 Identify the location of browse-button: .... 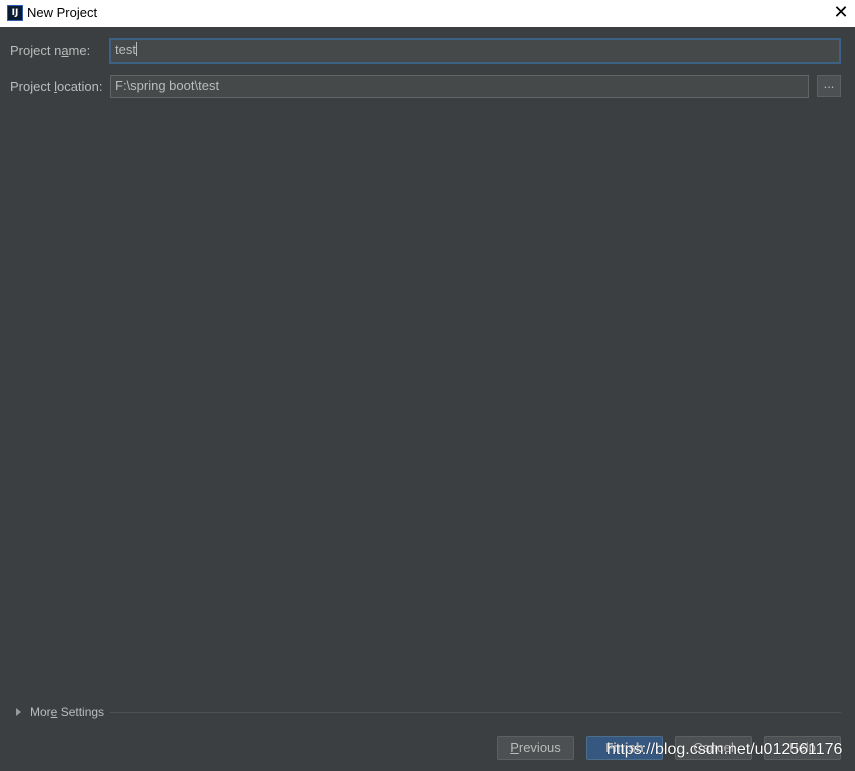
(829, 86).